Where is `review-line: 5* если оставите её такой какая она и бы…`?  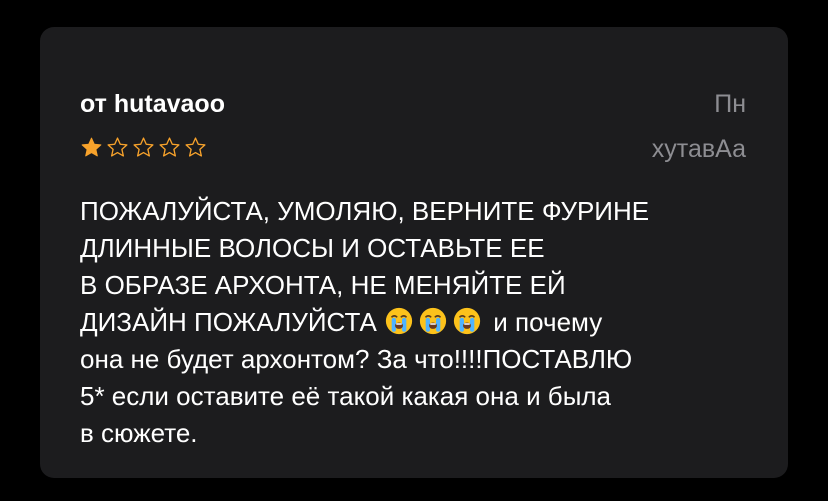 review-line: 5* если оставите её такой какая она и бы… is located at coordinates (346, 396).